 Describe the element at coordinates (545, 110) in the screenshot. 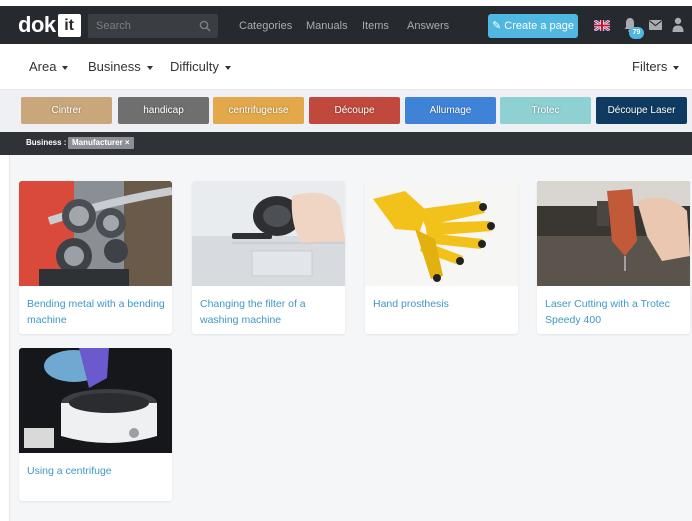

I see `tag-trotec: Trotec` at that location.